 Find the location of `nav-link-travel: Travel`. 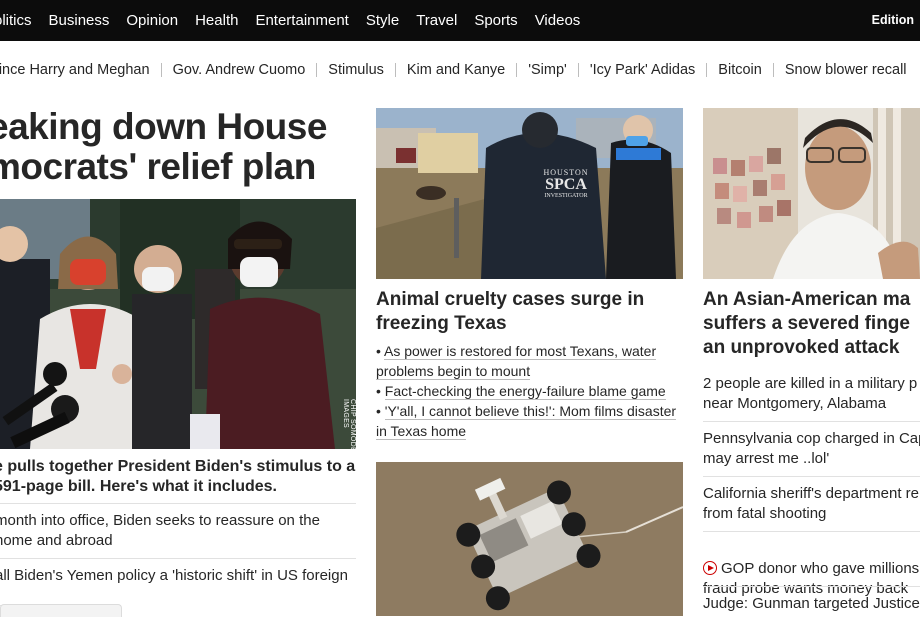

nav-link-travel: Travel is located at coordinates (436, 20).